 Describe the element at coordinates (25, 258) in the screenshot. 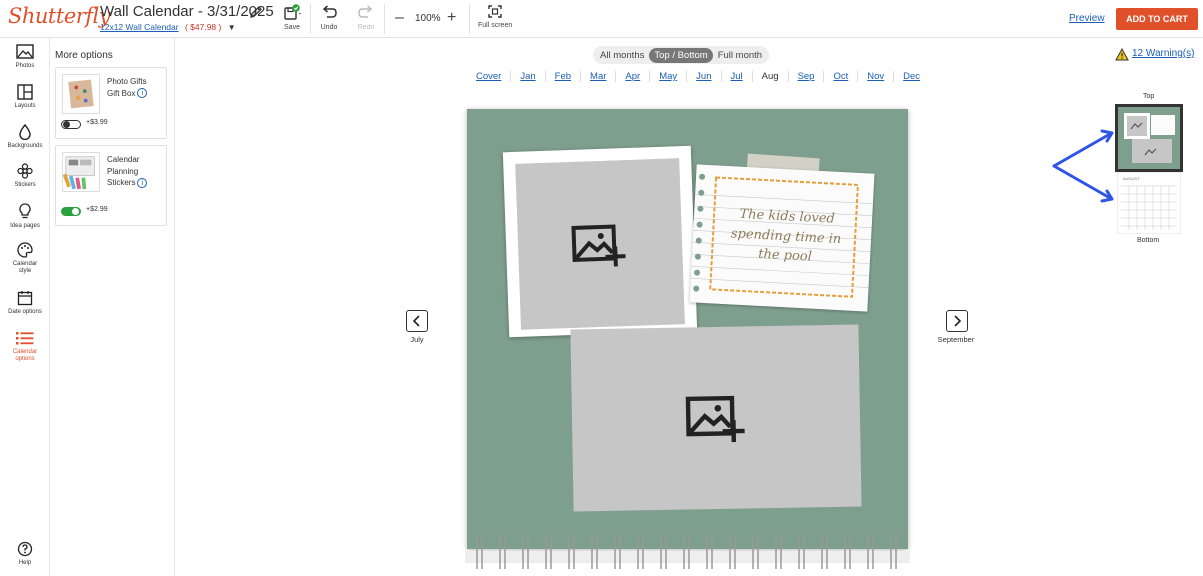

I see `rail-calendar-style: Calendar style` at that location.